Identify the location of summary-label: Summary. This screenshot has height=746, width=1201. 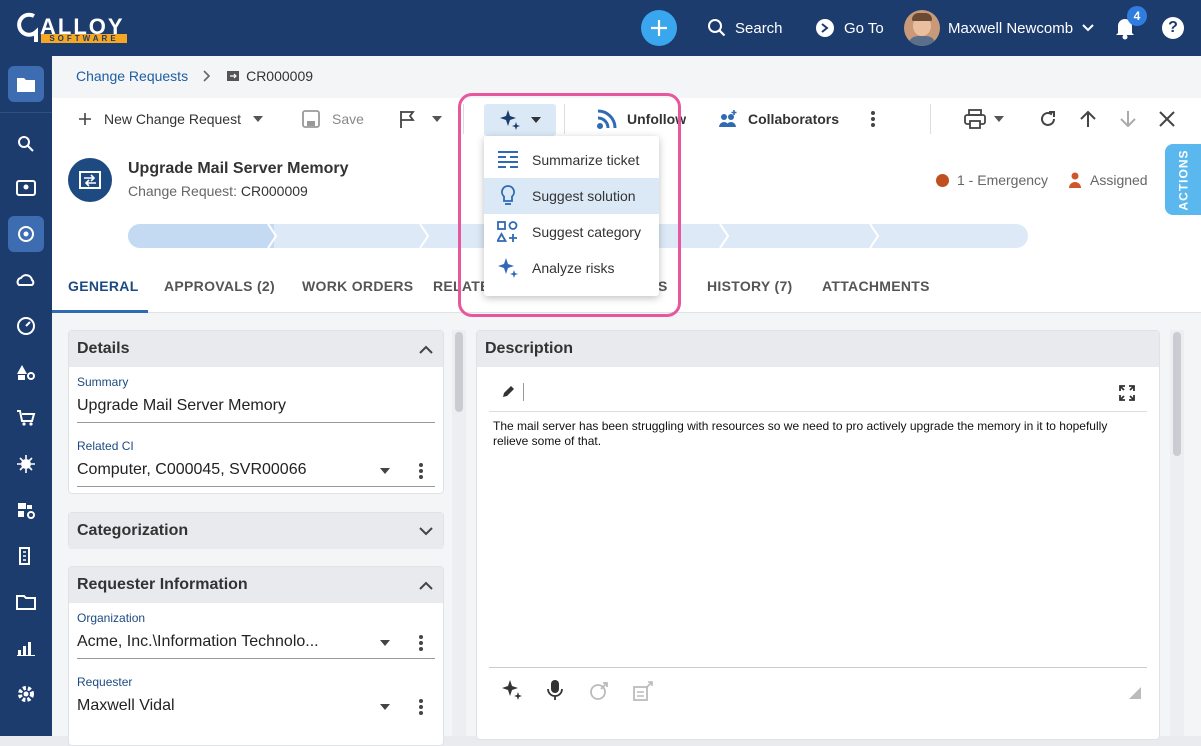
(103, 382).